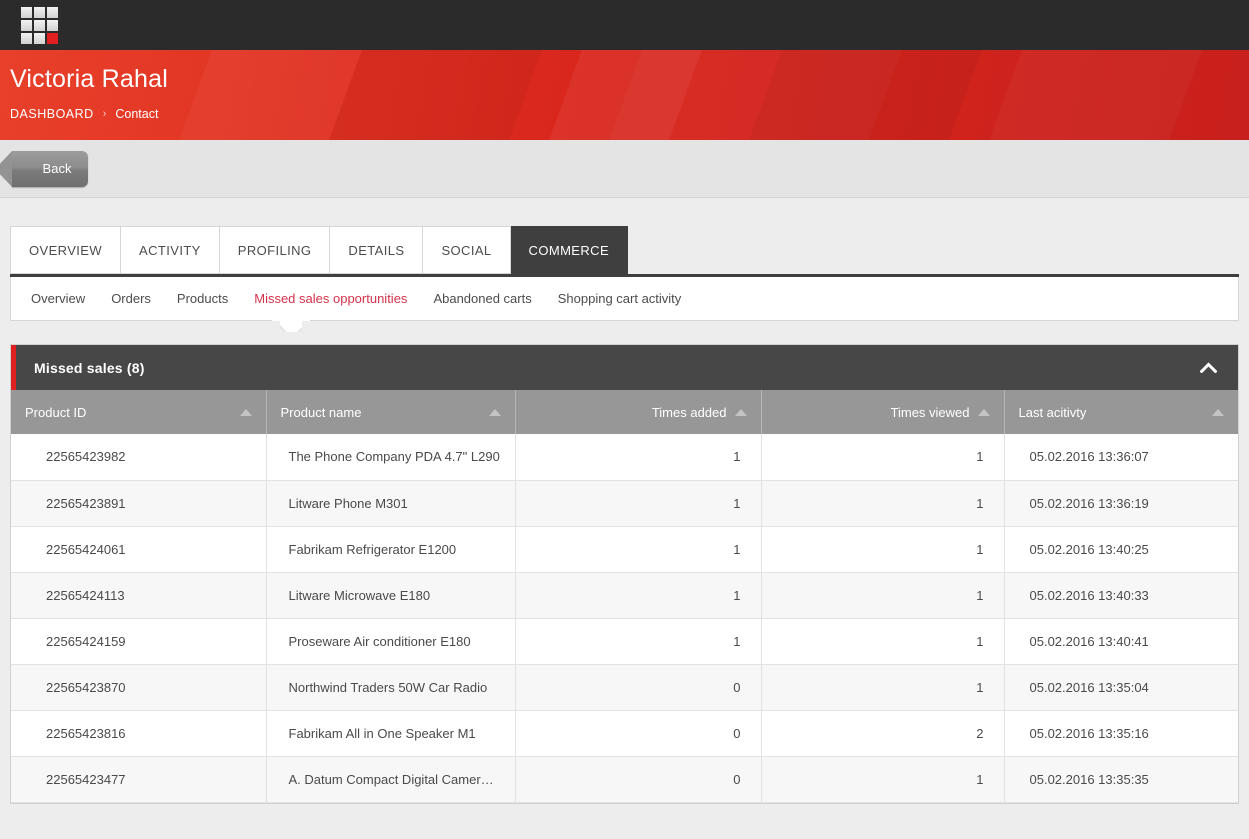  What do you see at coordinates (629, 114) in the screenshot?
I see `breadcrumb: DASHBOARD › Contact` at bounding box center [629, 114].